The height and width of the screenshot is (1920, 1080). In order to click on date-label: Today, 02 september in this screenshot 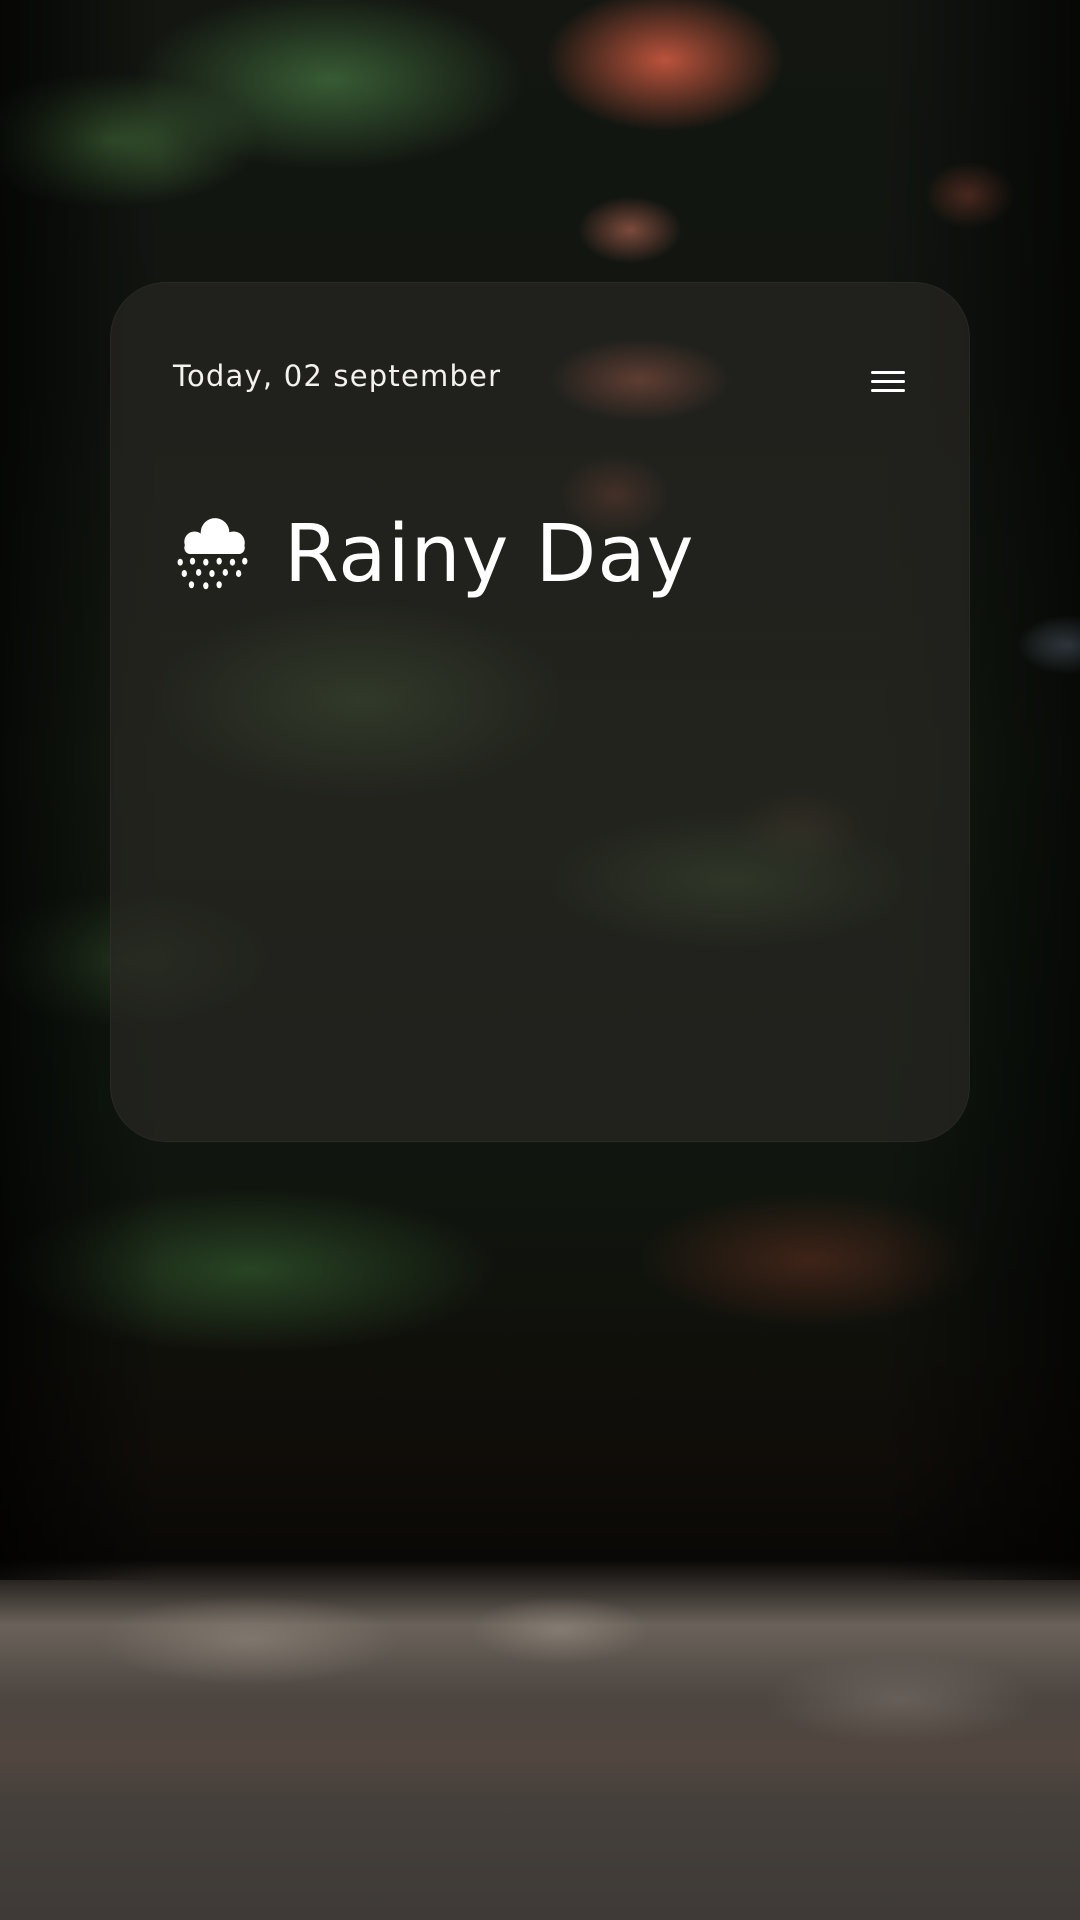, I will do `click(337, 376)`.